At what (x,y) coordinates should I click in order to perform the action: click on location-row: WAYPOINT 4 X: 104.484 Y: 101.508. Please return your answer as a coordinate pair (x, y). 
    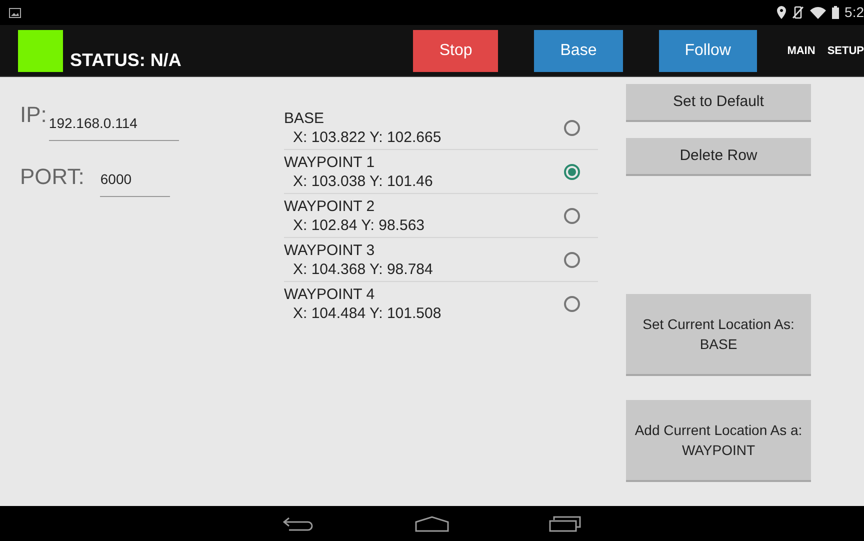
    Looking at the image, I should click on (441, 304).